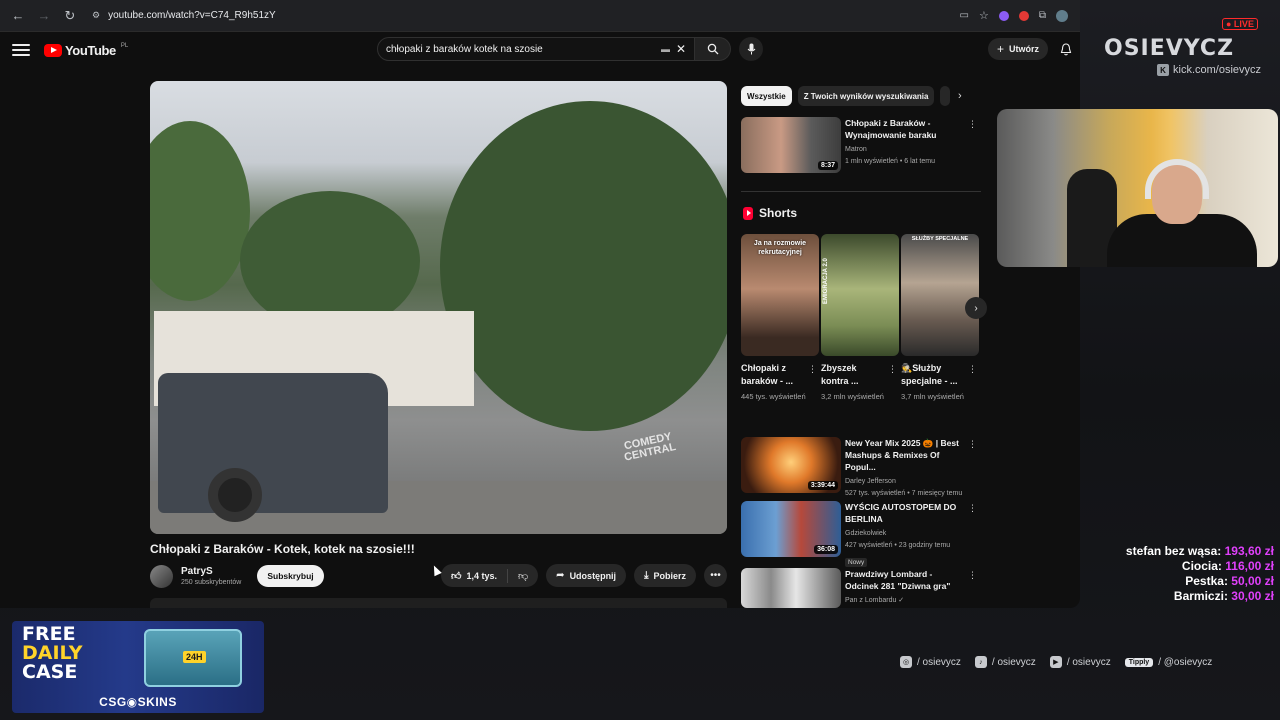 This screenshot has width=1280, height=720. I want to click on download-button: ⤓ Pobierz, so click(665, 575).